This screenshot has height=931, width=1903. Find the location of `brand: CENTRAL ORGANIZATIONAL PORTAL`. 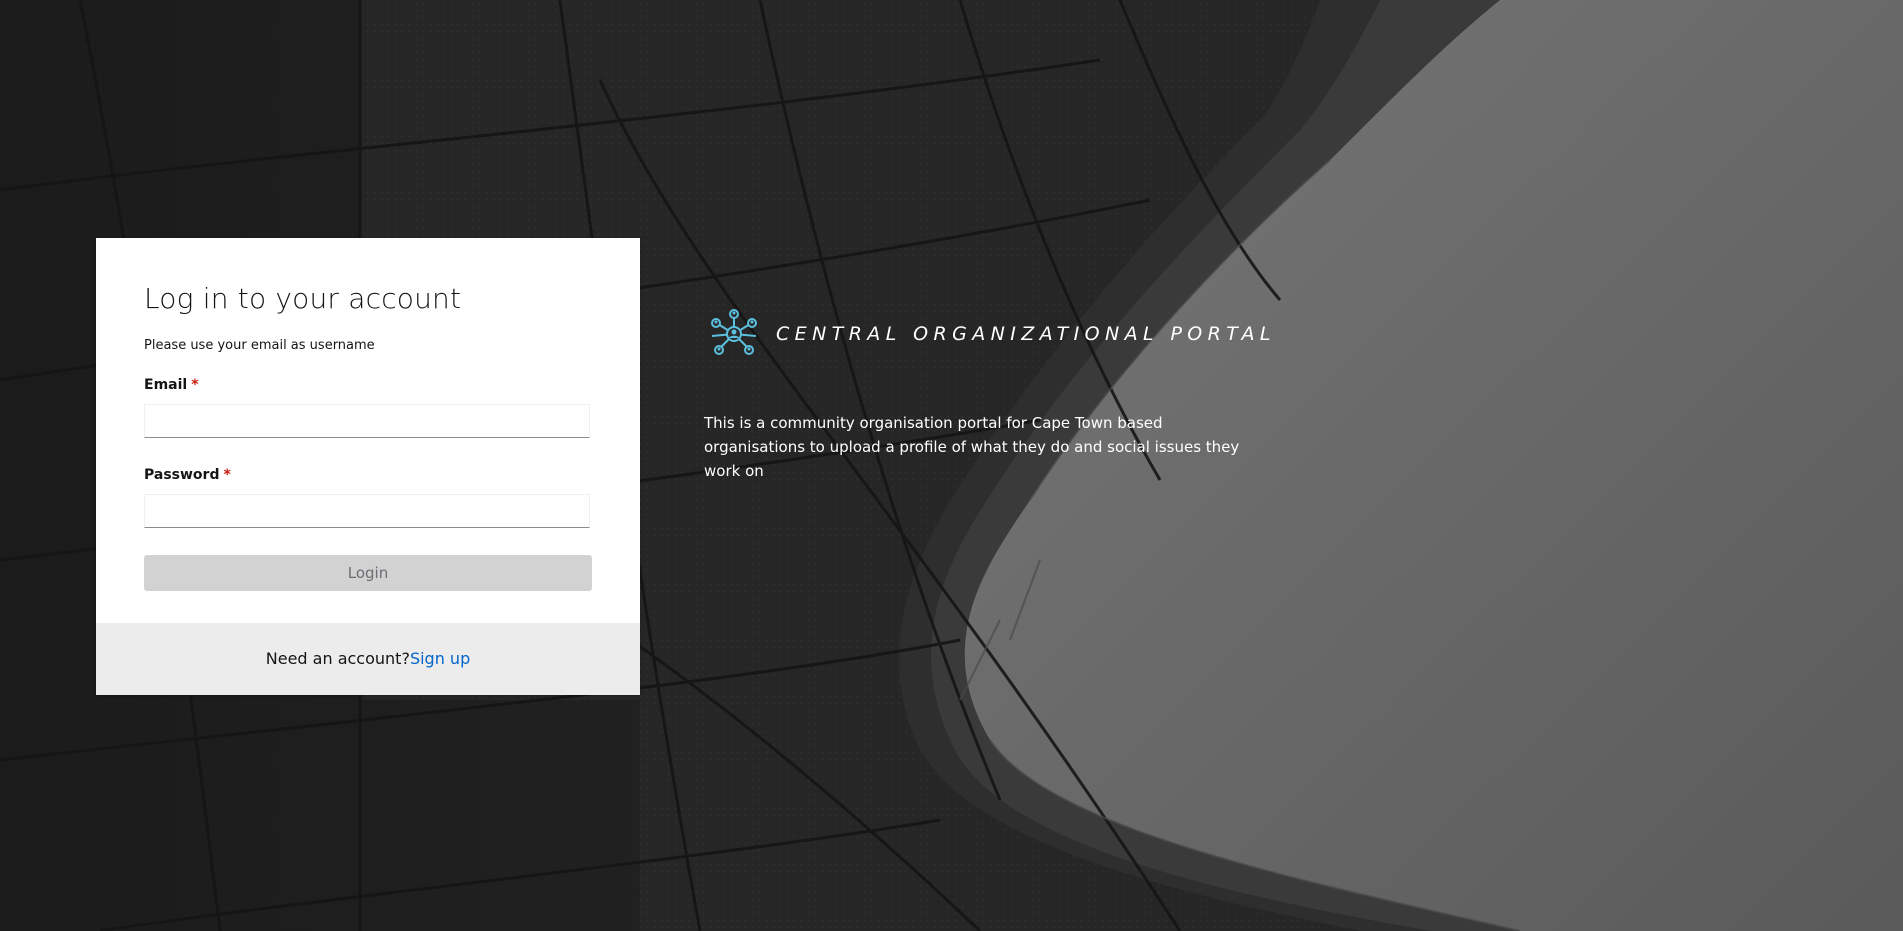

brand: CENTRAL ORGANIZATIONAL PORTAL is located at coordinates (992, 334).